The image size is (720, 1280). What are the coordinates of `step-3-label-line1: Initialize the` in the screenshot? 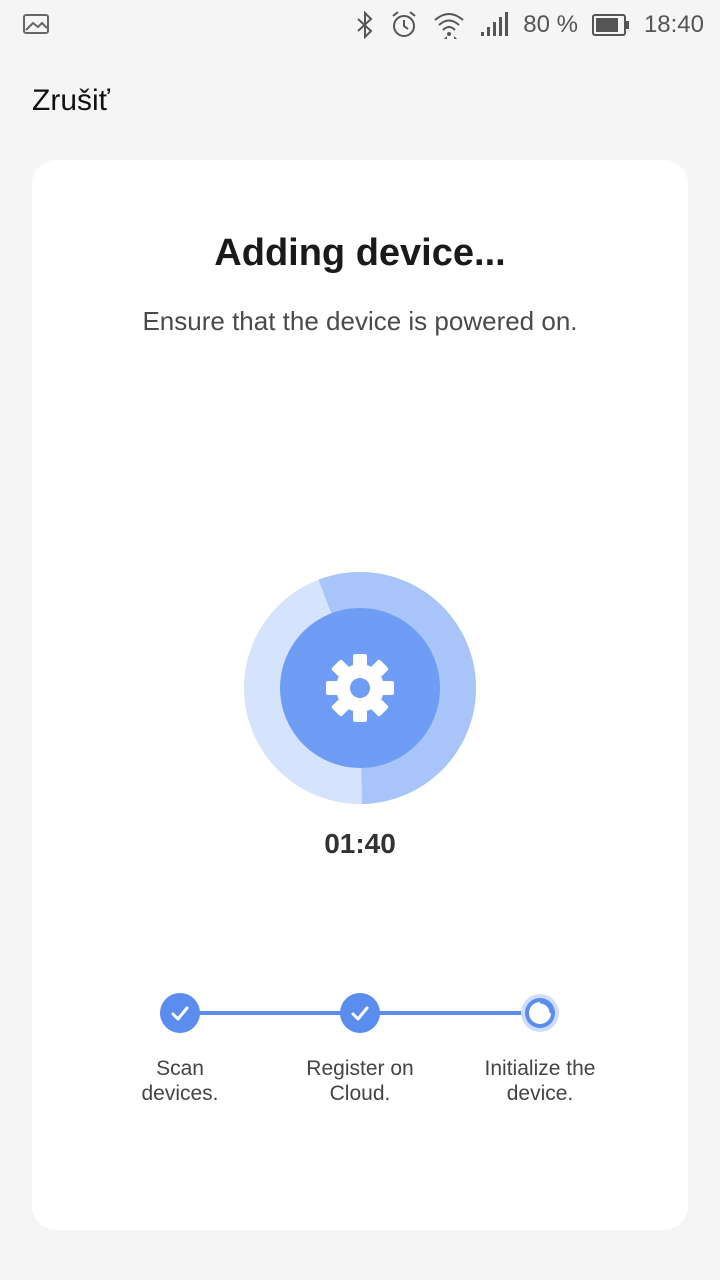 It's located at (540, 1068).